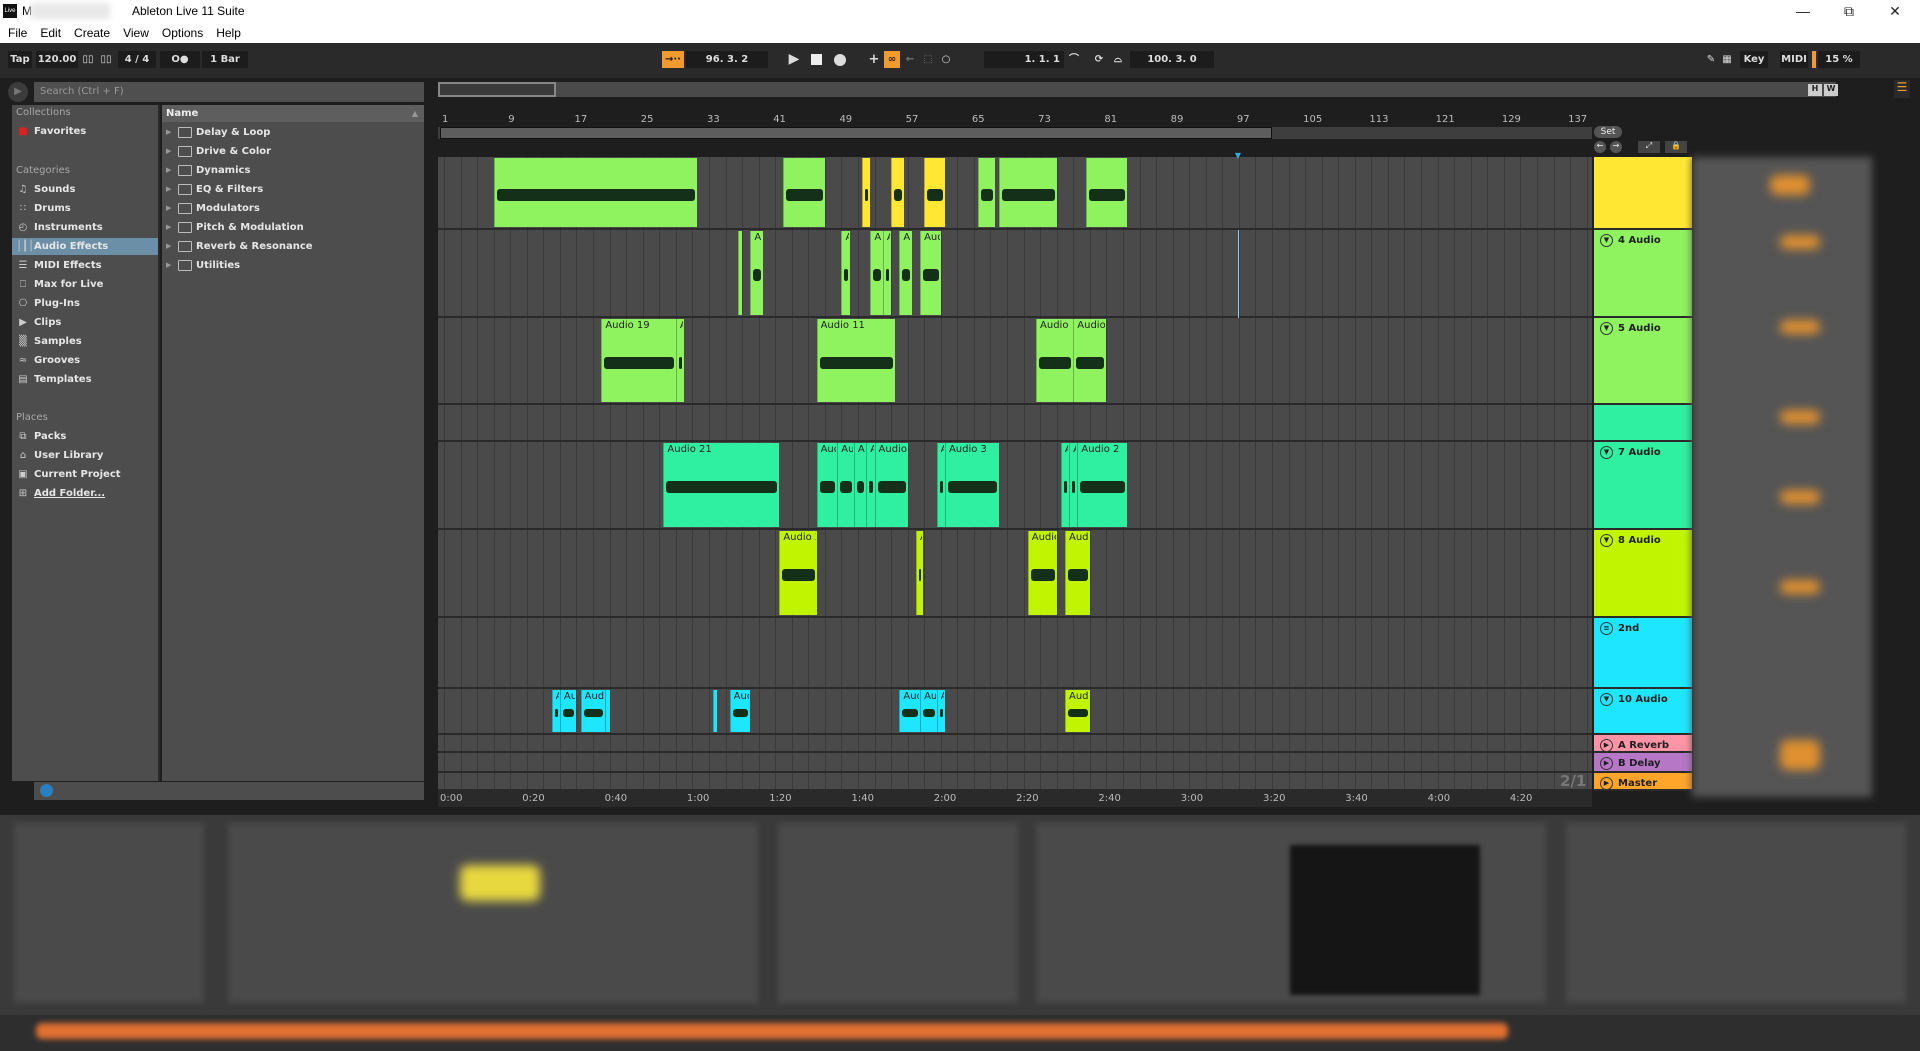  What do you see at coordinates (721, 485) in the screenshot?
I see `audio-clip: Audio 21` at bounding box center [721, 485].